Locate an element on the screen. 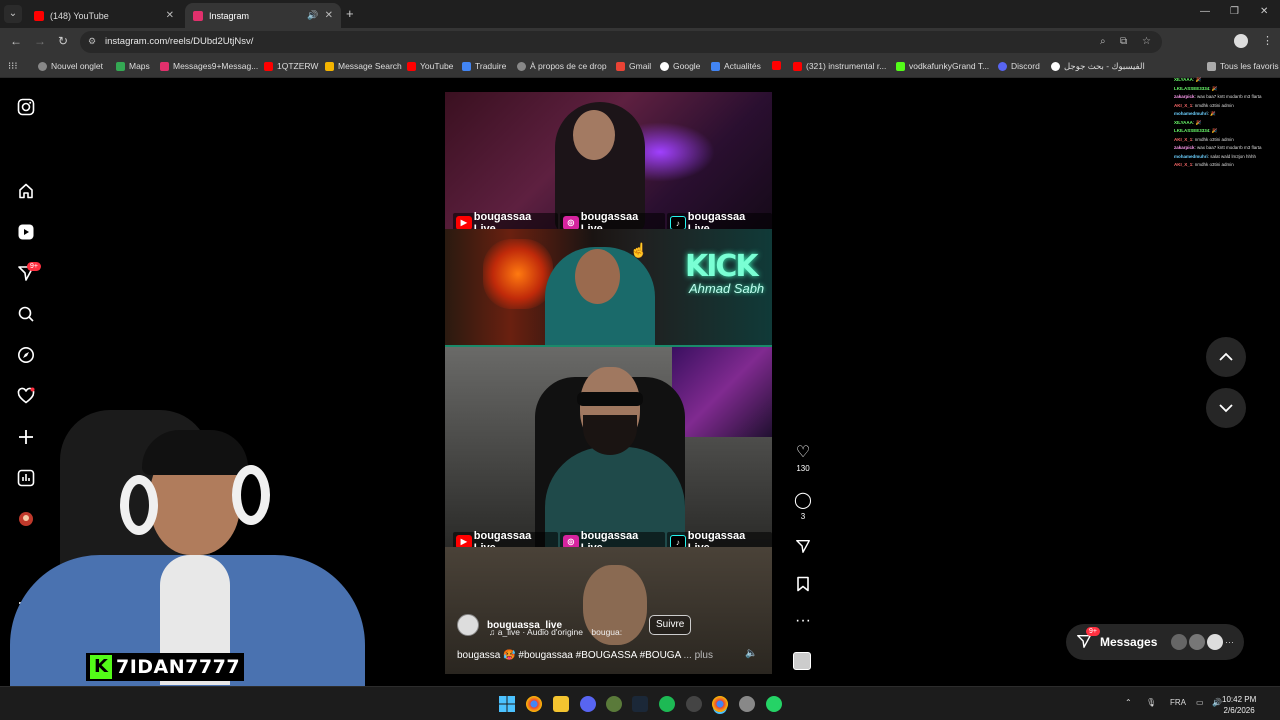 Image resolution: width=1280 pixels, height=720 pixels. chat-line: XILYAAA: 🎉 is located at coordinates (1224, 80).